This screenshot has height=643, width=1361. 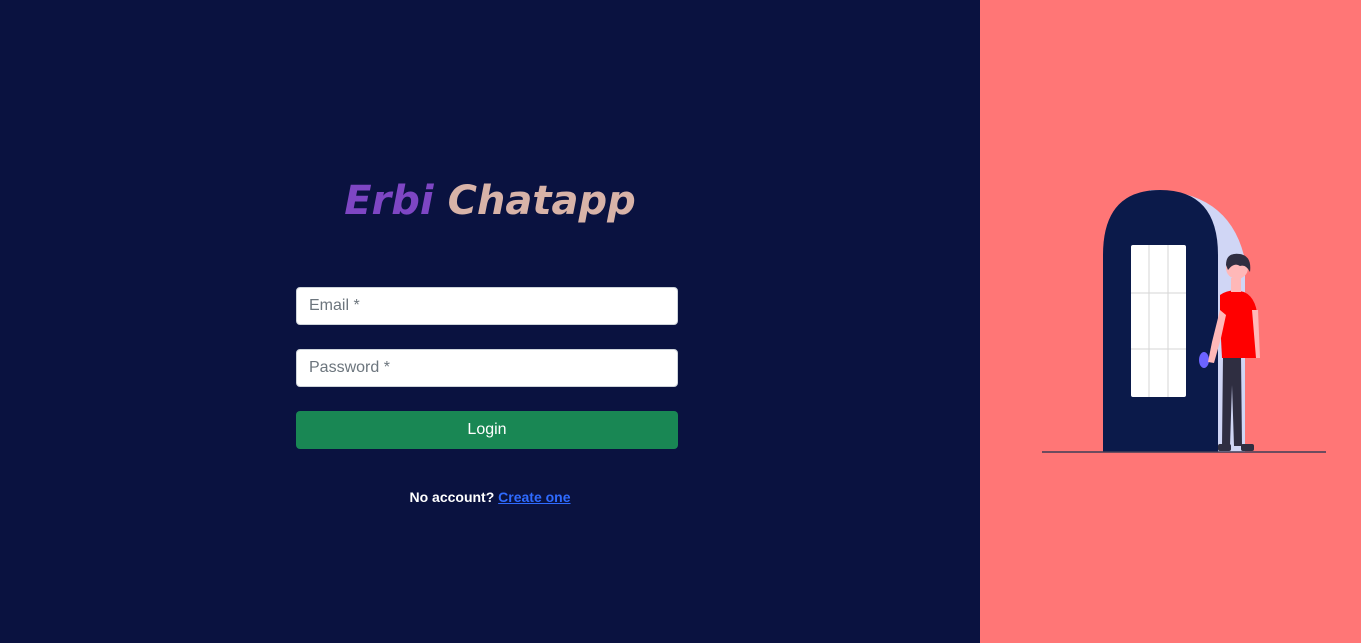 I want to click on create-account-link: Create one, so click(x=534, y=497).